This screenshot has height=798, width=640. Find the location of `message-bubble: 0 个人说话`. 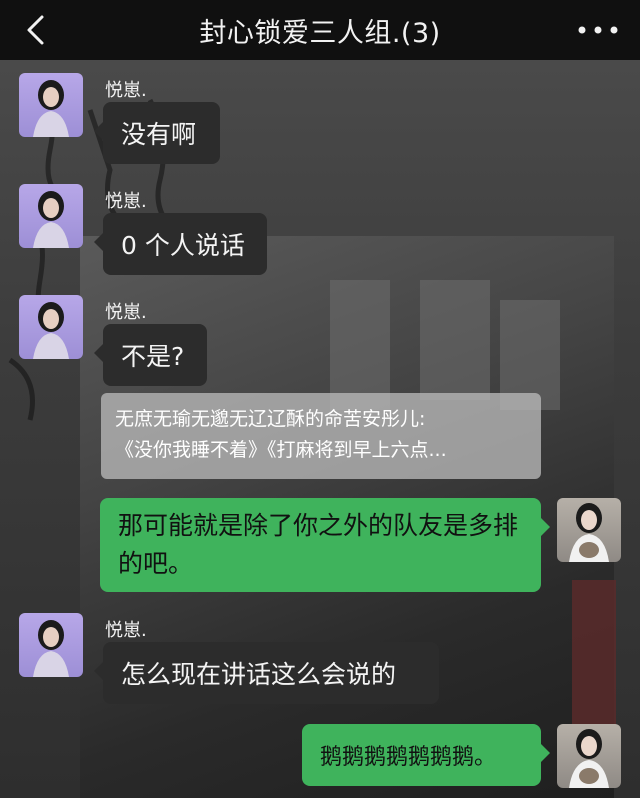

message-bubble: 0 个人说话 is located at coordinates (180, 244).